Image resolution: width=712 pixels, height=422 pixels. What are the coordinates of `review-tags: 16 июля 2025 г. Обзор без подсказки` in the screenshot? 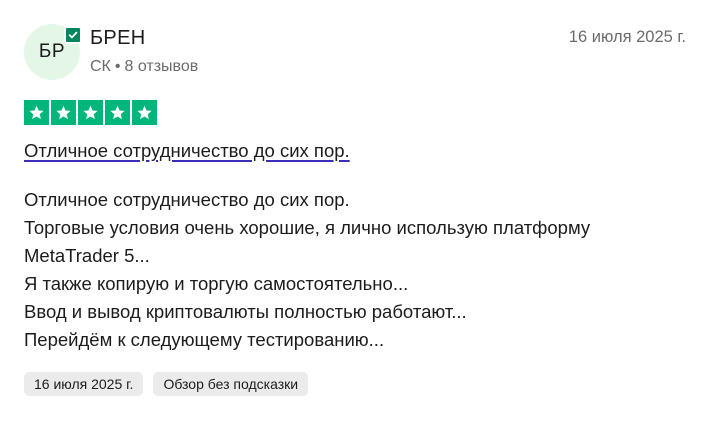 It's located at (166, 384).